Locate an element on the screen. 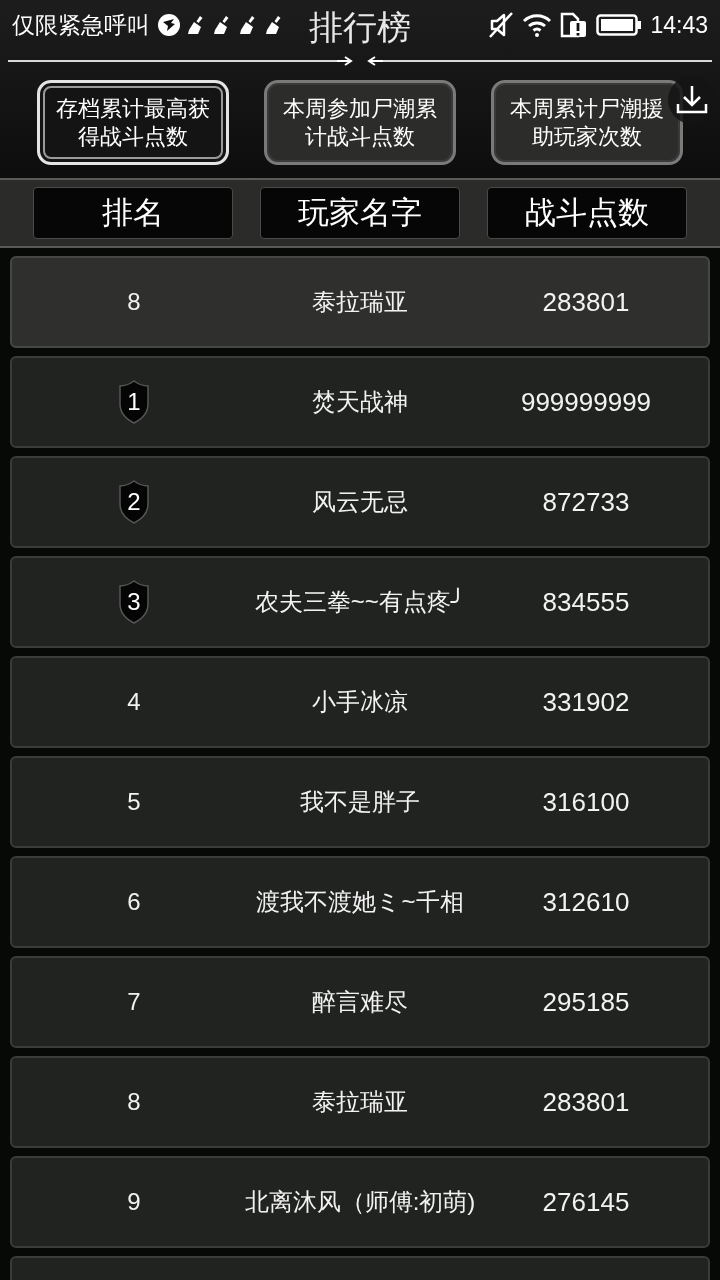 The height and width of the screenshot is (1280, 720). rank-number: 2 is located at coordinates (134, 502).